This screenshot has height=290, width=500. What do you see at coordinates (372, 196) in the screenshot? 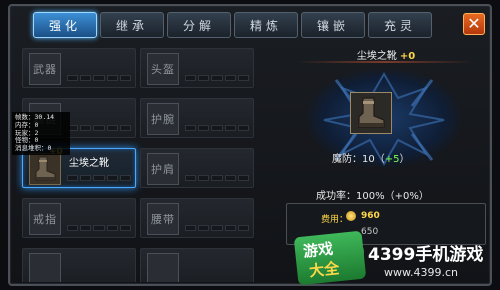
I see `success-rate: 成功率：100%（+0%）` at bounding box center [372, 196].